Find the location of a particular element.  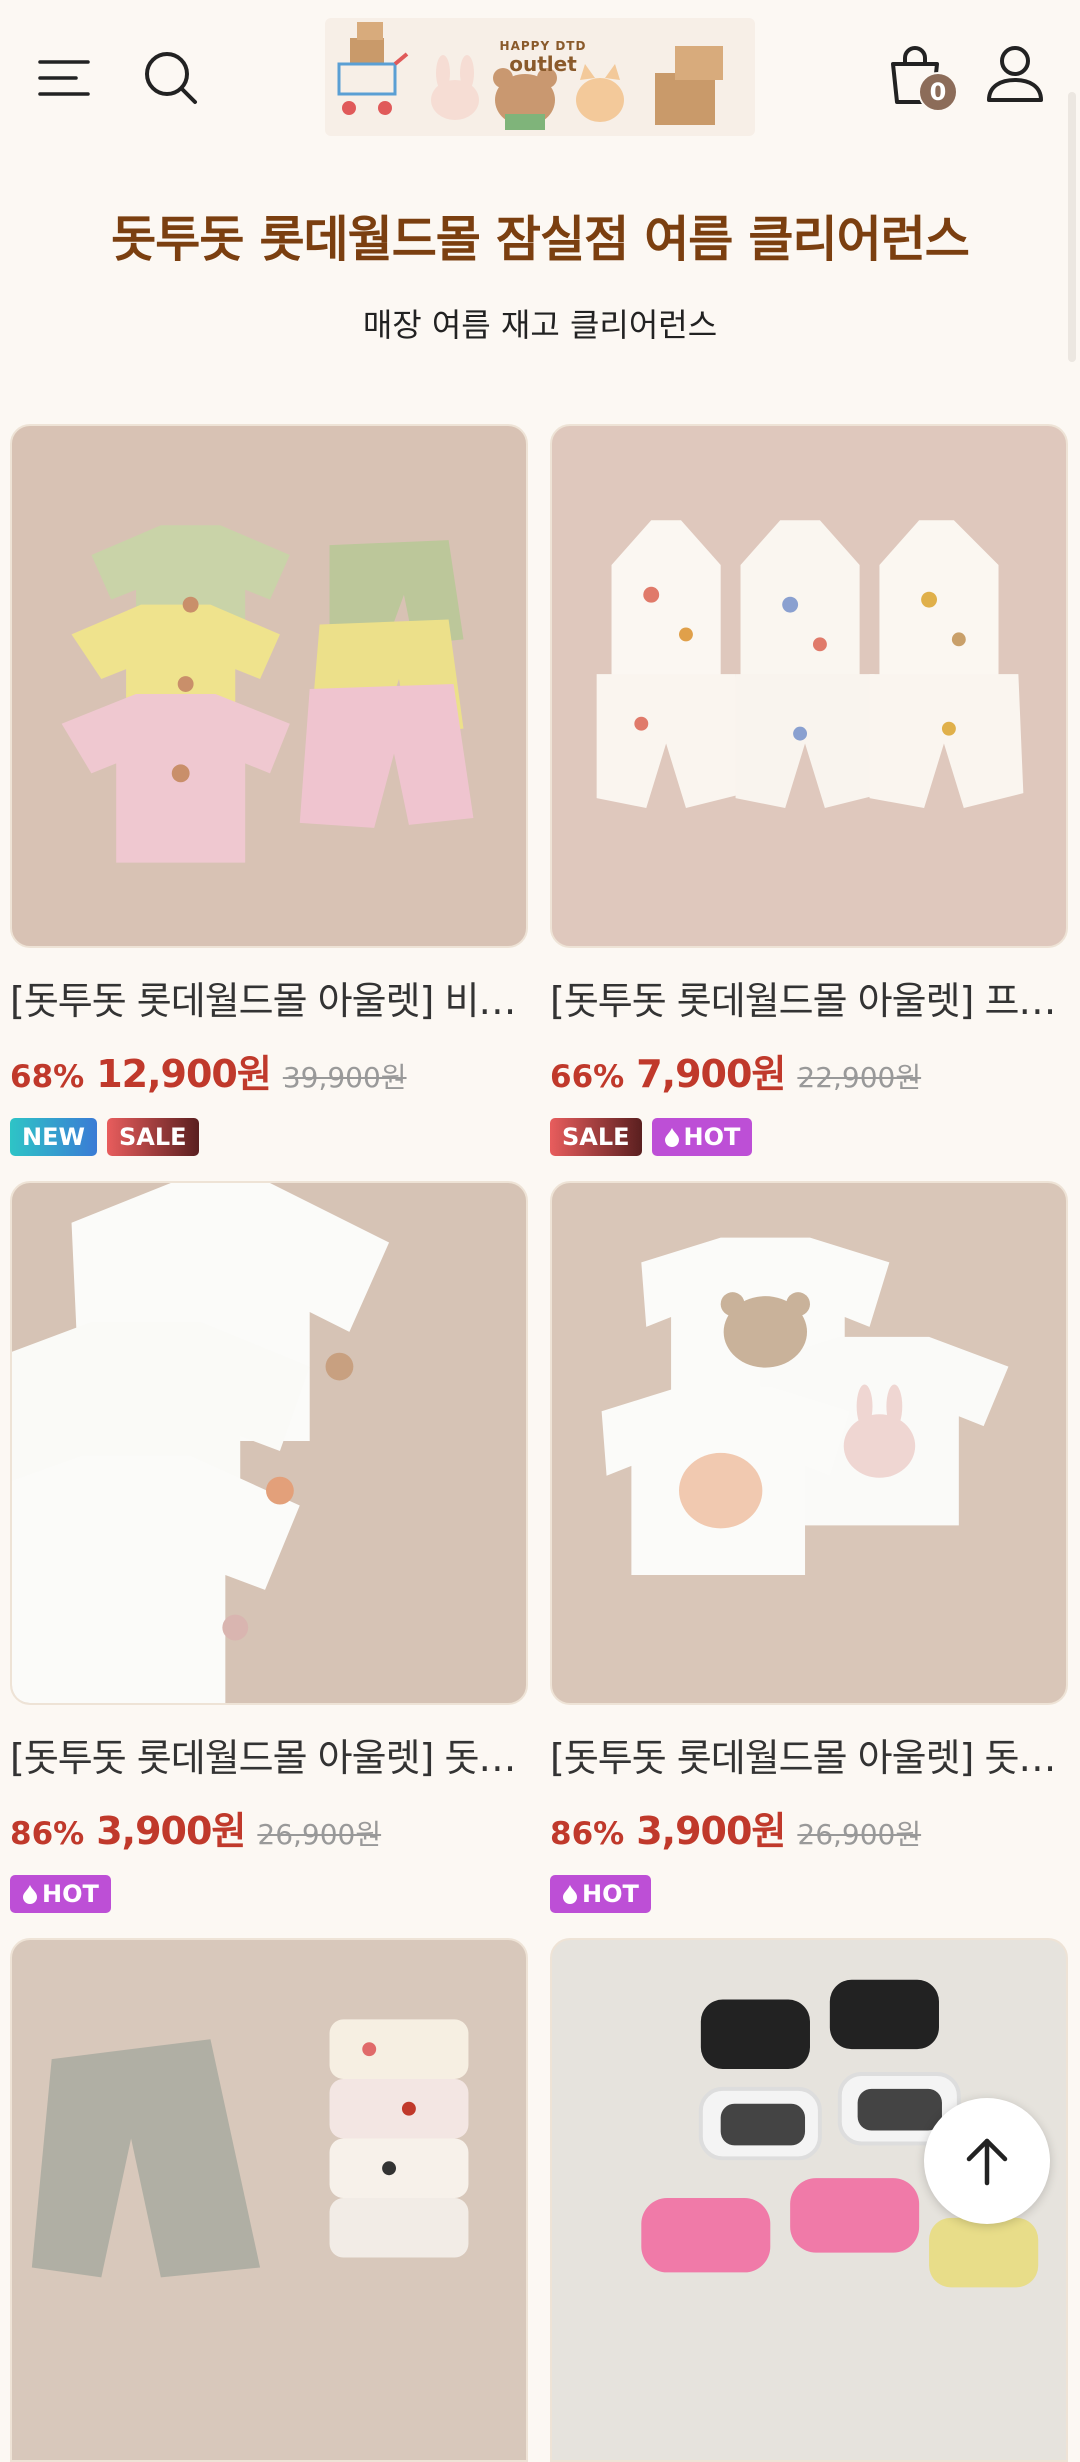

store-logo: HAPPY DTD outlet is located at coordinates (540, 77).